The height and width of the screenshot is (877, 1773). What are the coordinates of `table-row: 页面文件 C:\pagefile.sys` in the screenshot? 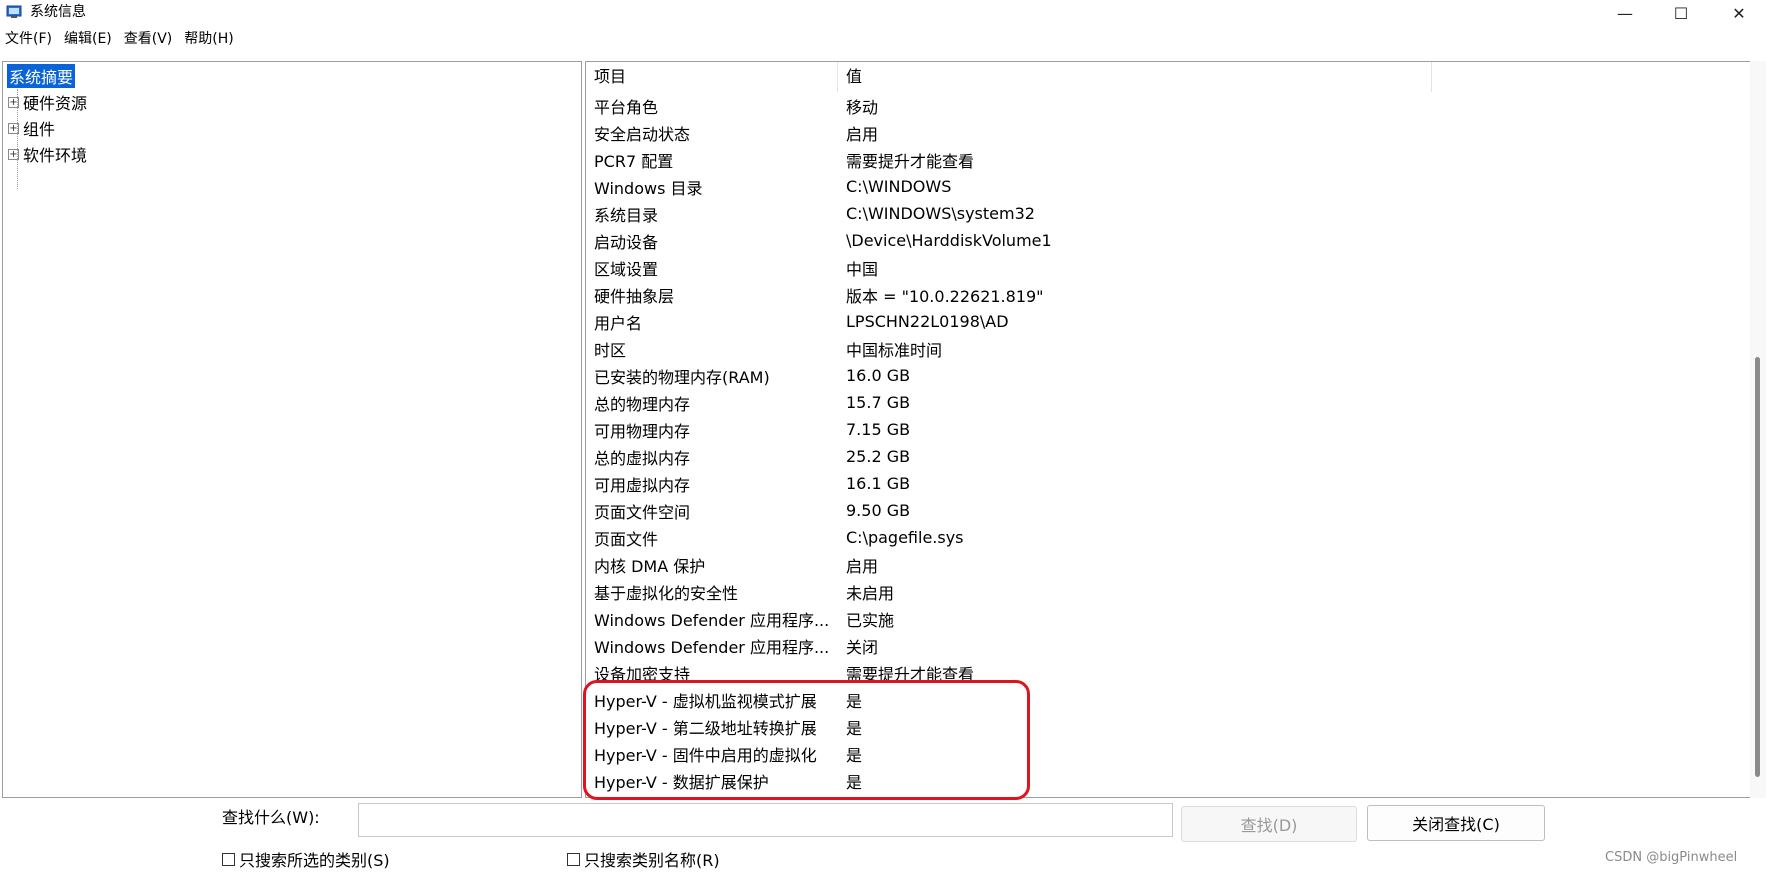 It's located at (1151, 537).